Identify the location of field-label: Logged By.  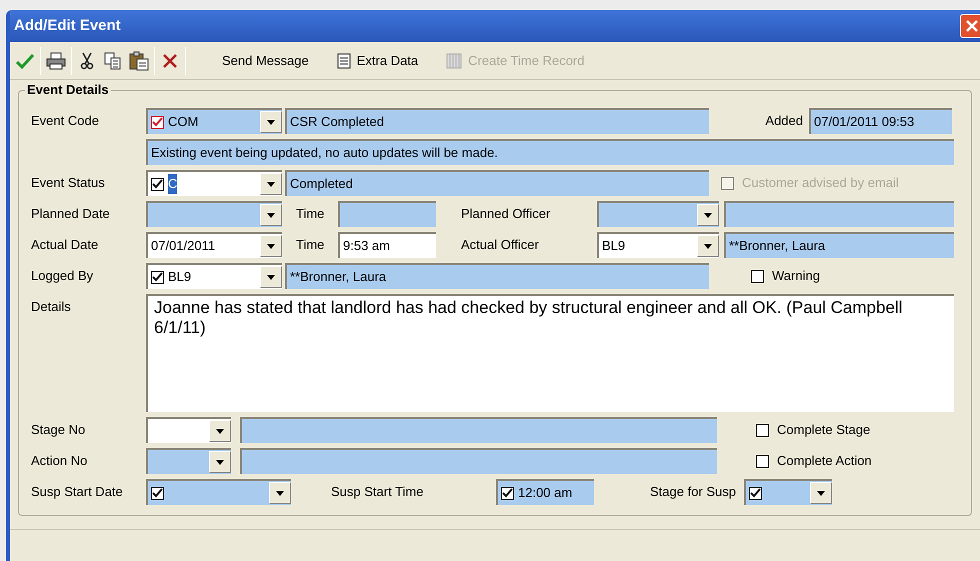
(62, 276).